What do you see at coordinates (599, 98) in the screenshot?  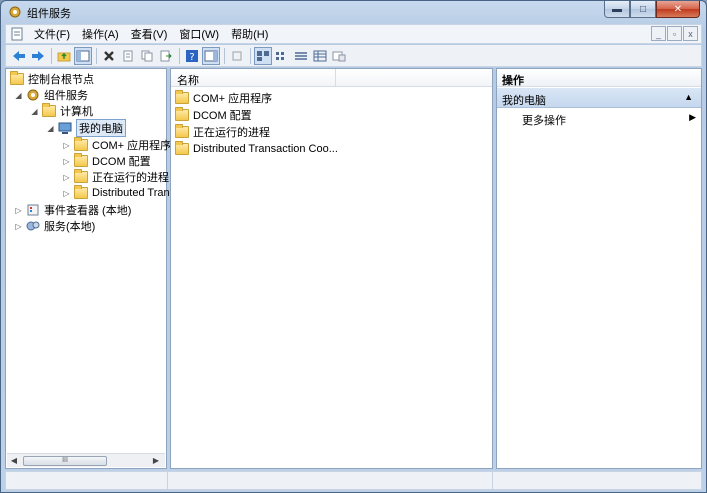 I see `actions-section-my-computer: 我的电脑 ▲` at bounding box center [599, 98].